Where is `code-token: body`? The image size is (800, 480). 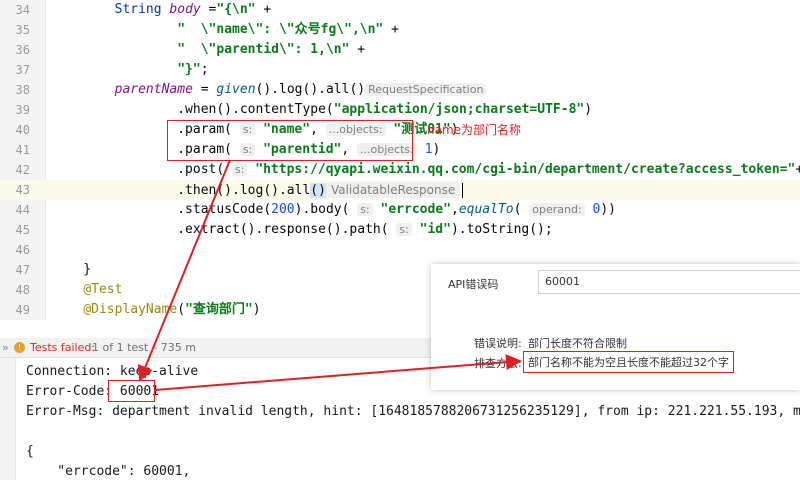
code-token: body is located at coordinates (185, 9).